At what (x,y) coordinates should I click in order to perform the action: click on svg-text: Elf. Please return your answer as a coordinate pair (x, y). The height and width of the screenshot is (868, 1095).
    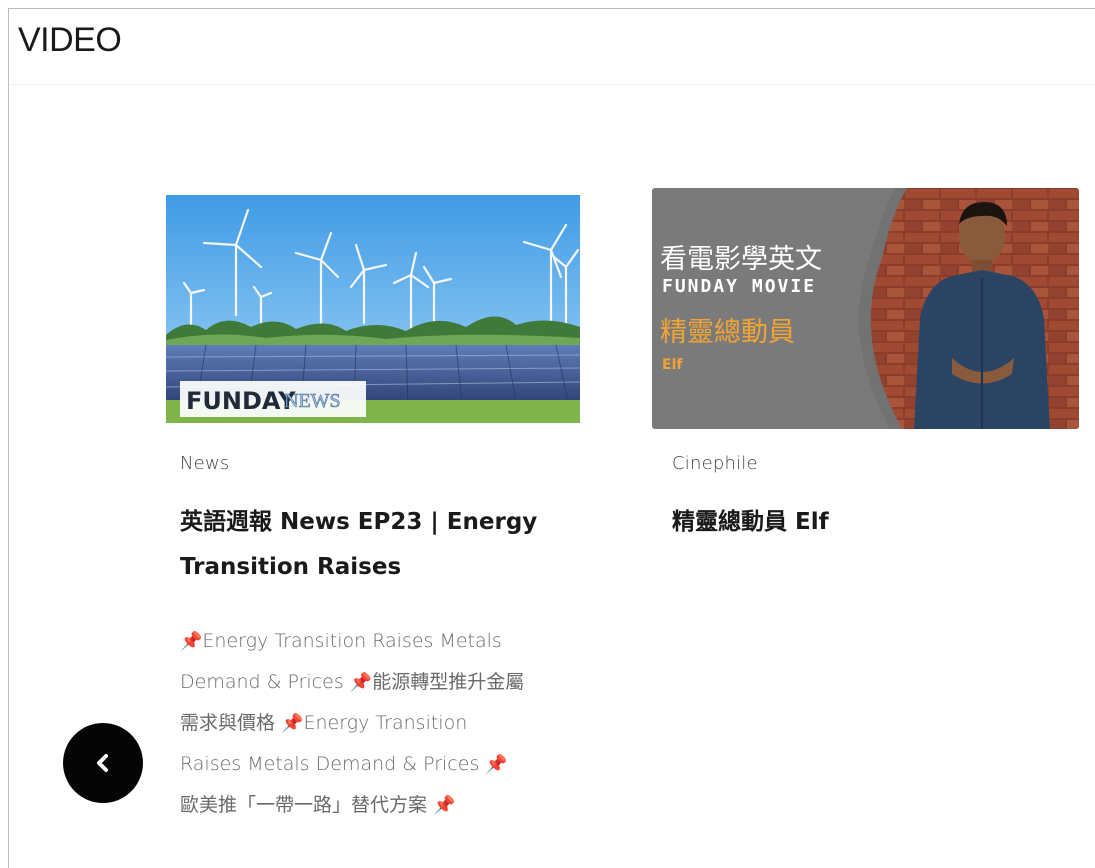
    Looking at the image, I should click on (672, 365).